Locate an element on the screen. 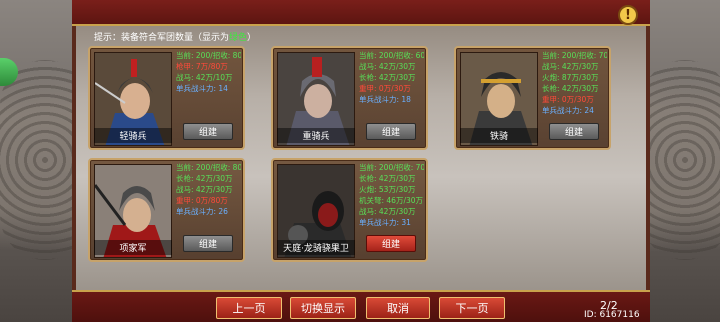 The height and width of the screenshot is (322, 720). unit-name: 铁骑 is located at coordinates (499, 135).